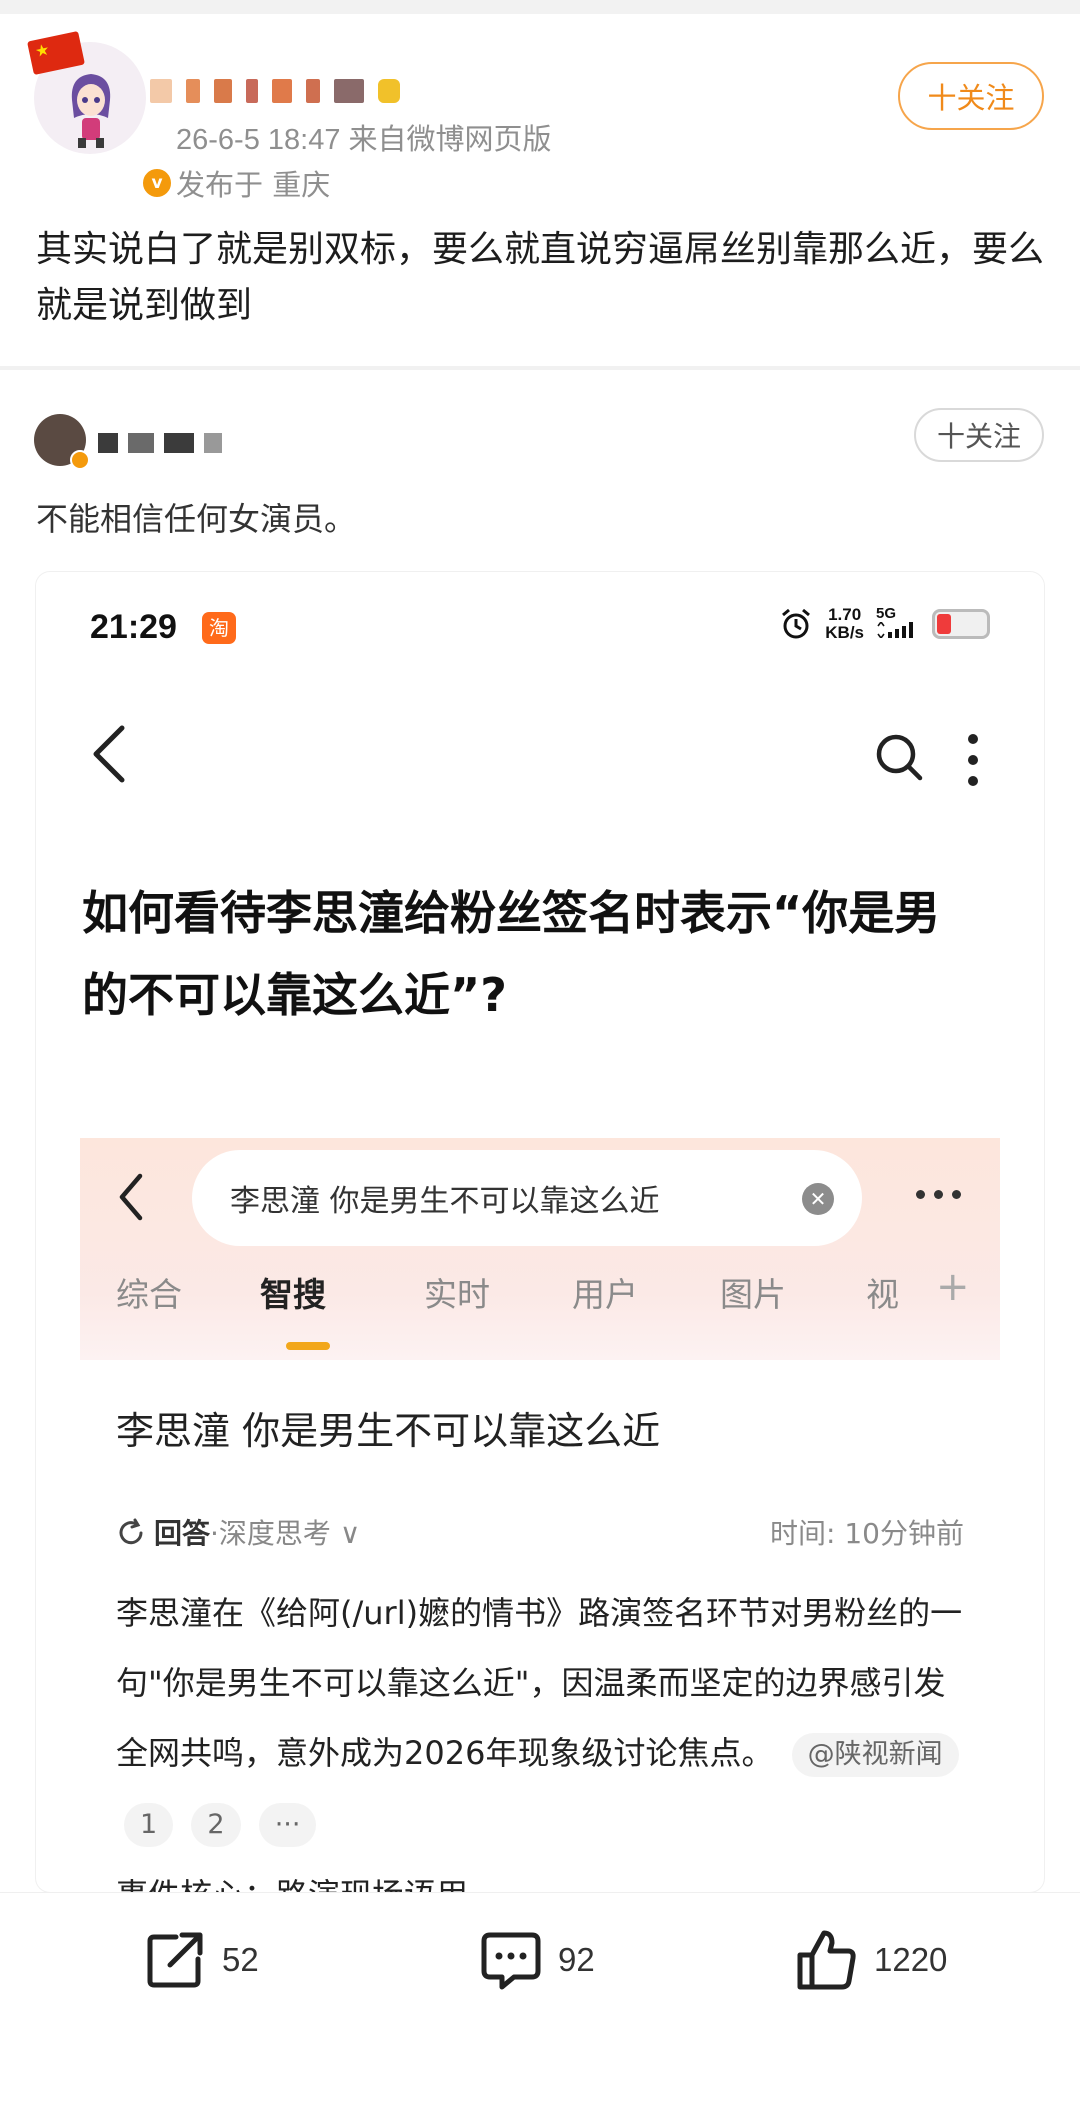 This screenshot has width=1080, height=2108. What do you see at coordinates (540, 2000) in the screenshot?
I see `action-bar: 52 92 1220` at bounding box center [540, 2000].